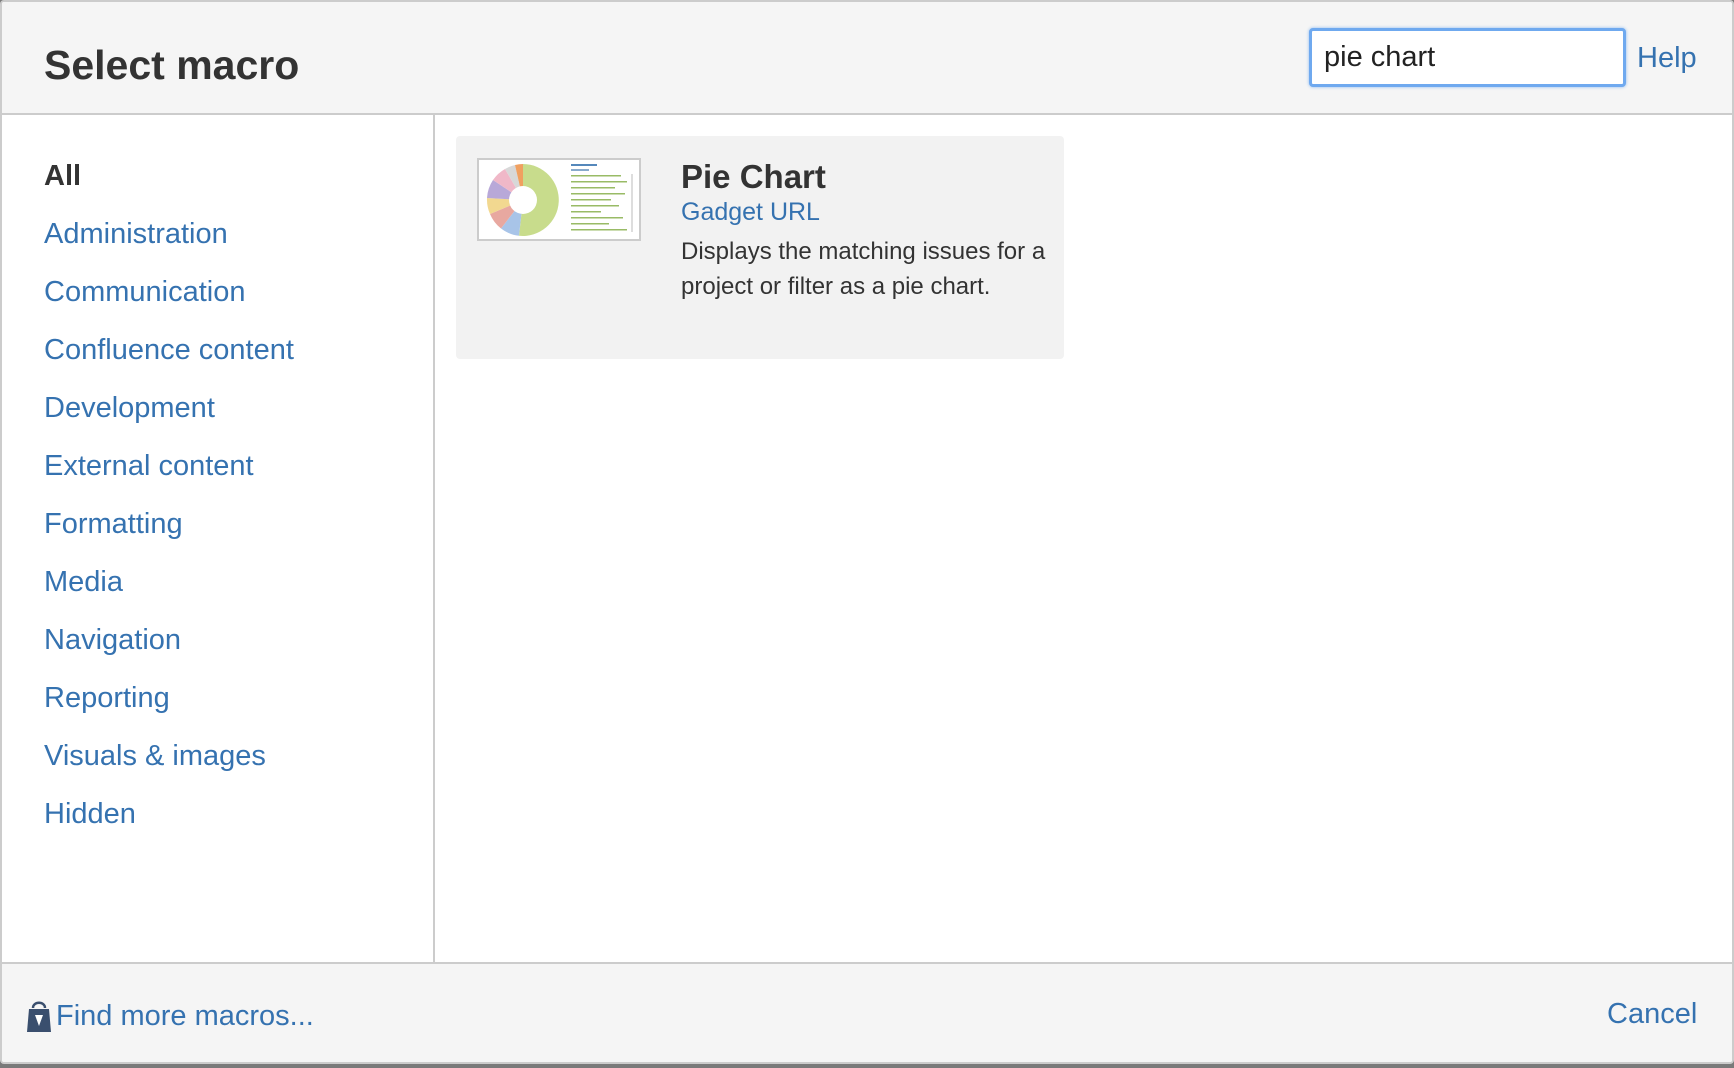 This screenshot has width=1734, height=1068. What do you see at coordinates (867, 58) in the screenshot?
I see `dialog-header: Select macro Help` at bounding box center [867, 58].